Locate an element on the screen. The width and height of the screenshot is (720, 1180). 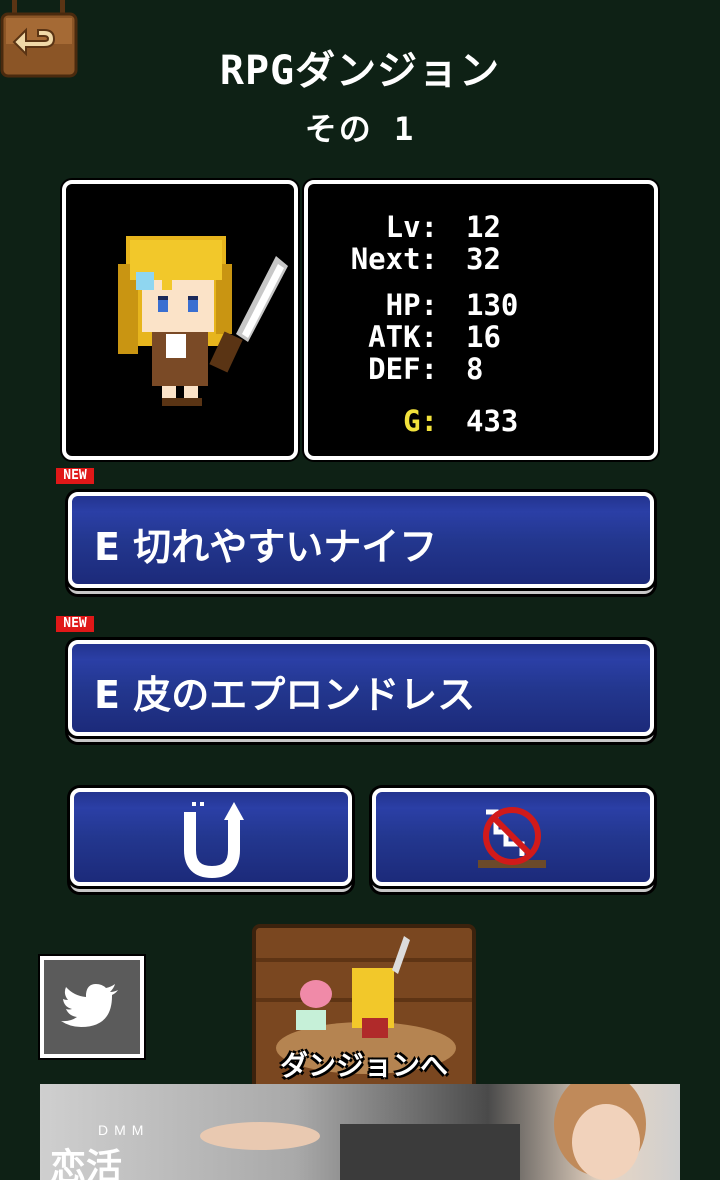
page-title: RPGダンジョン is located at coordinates (360, 71).